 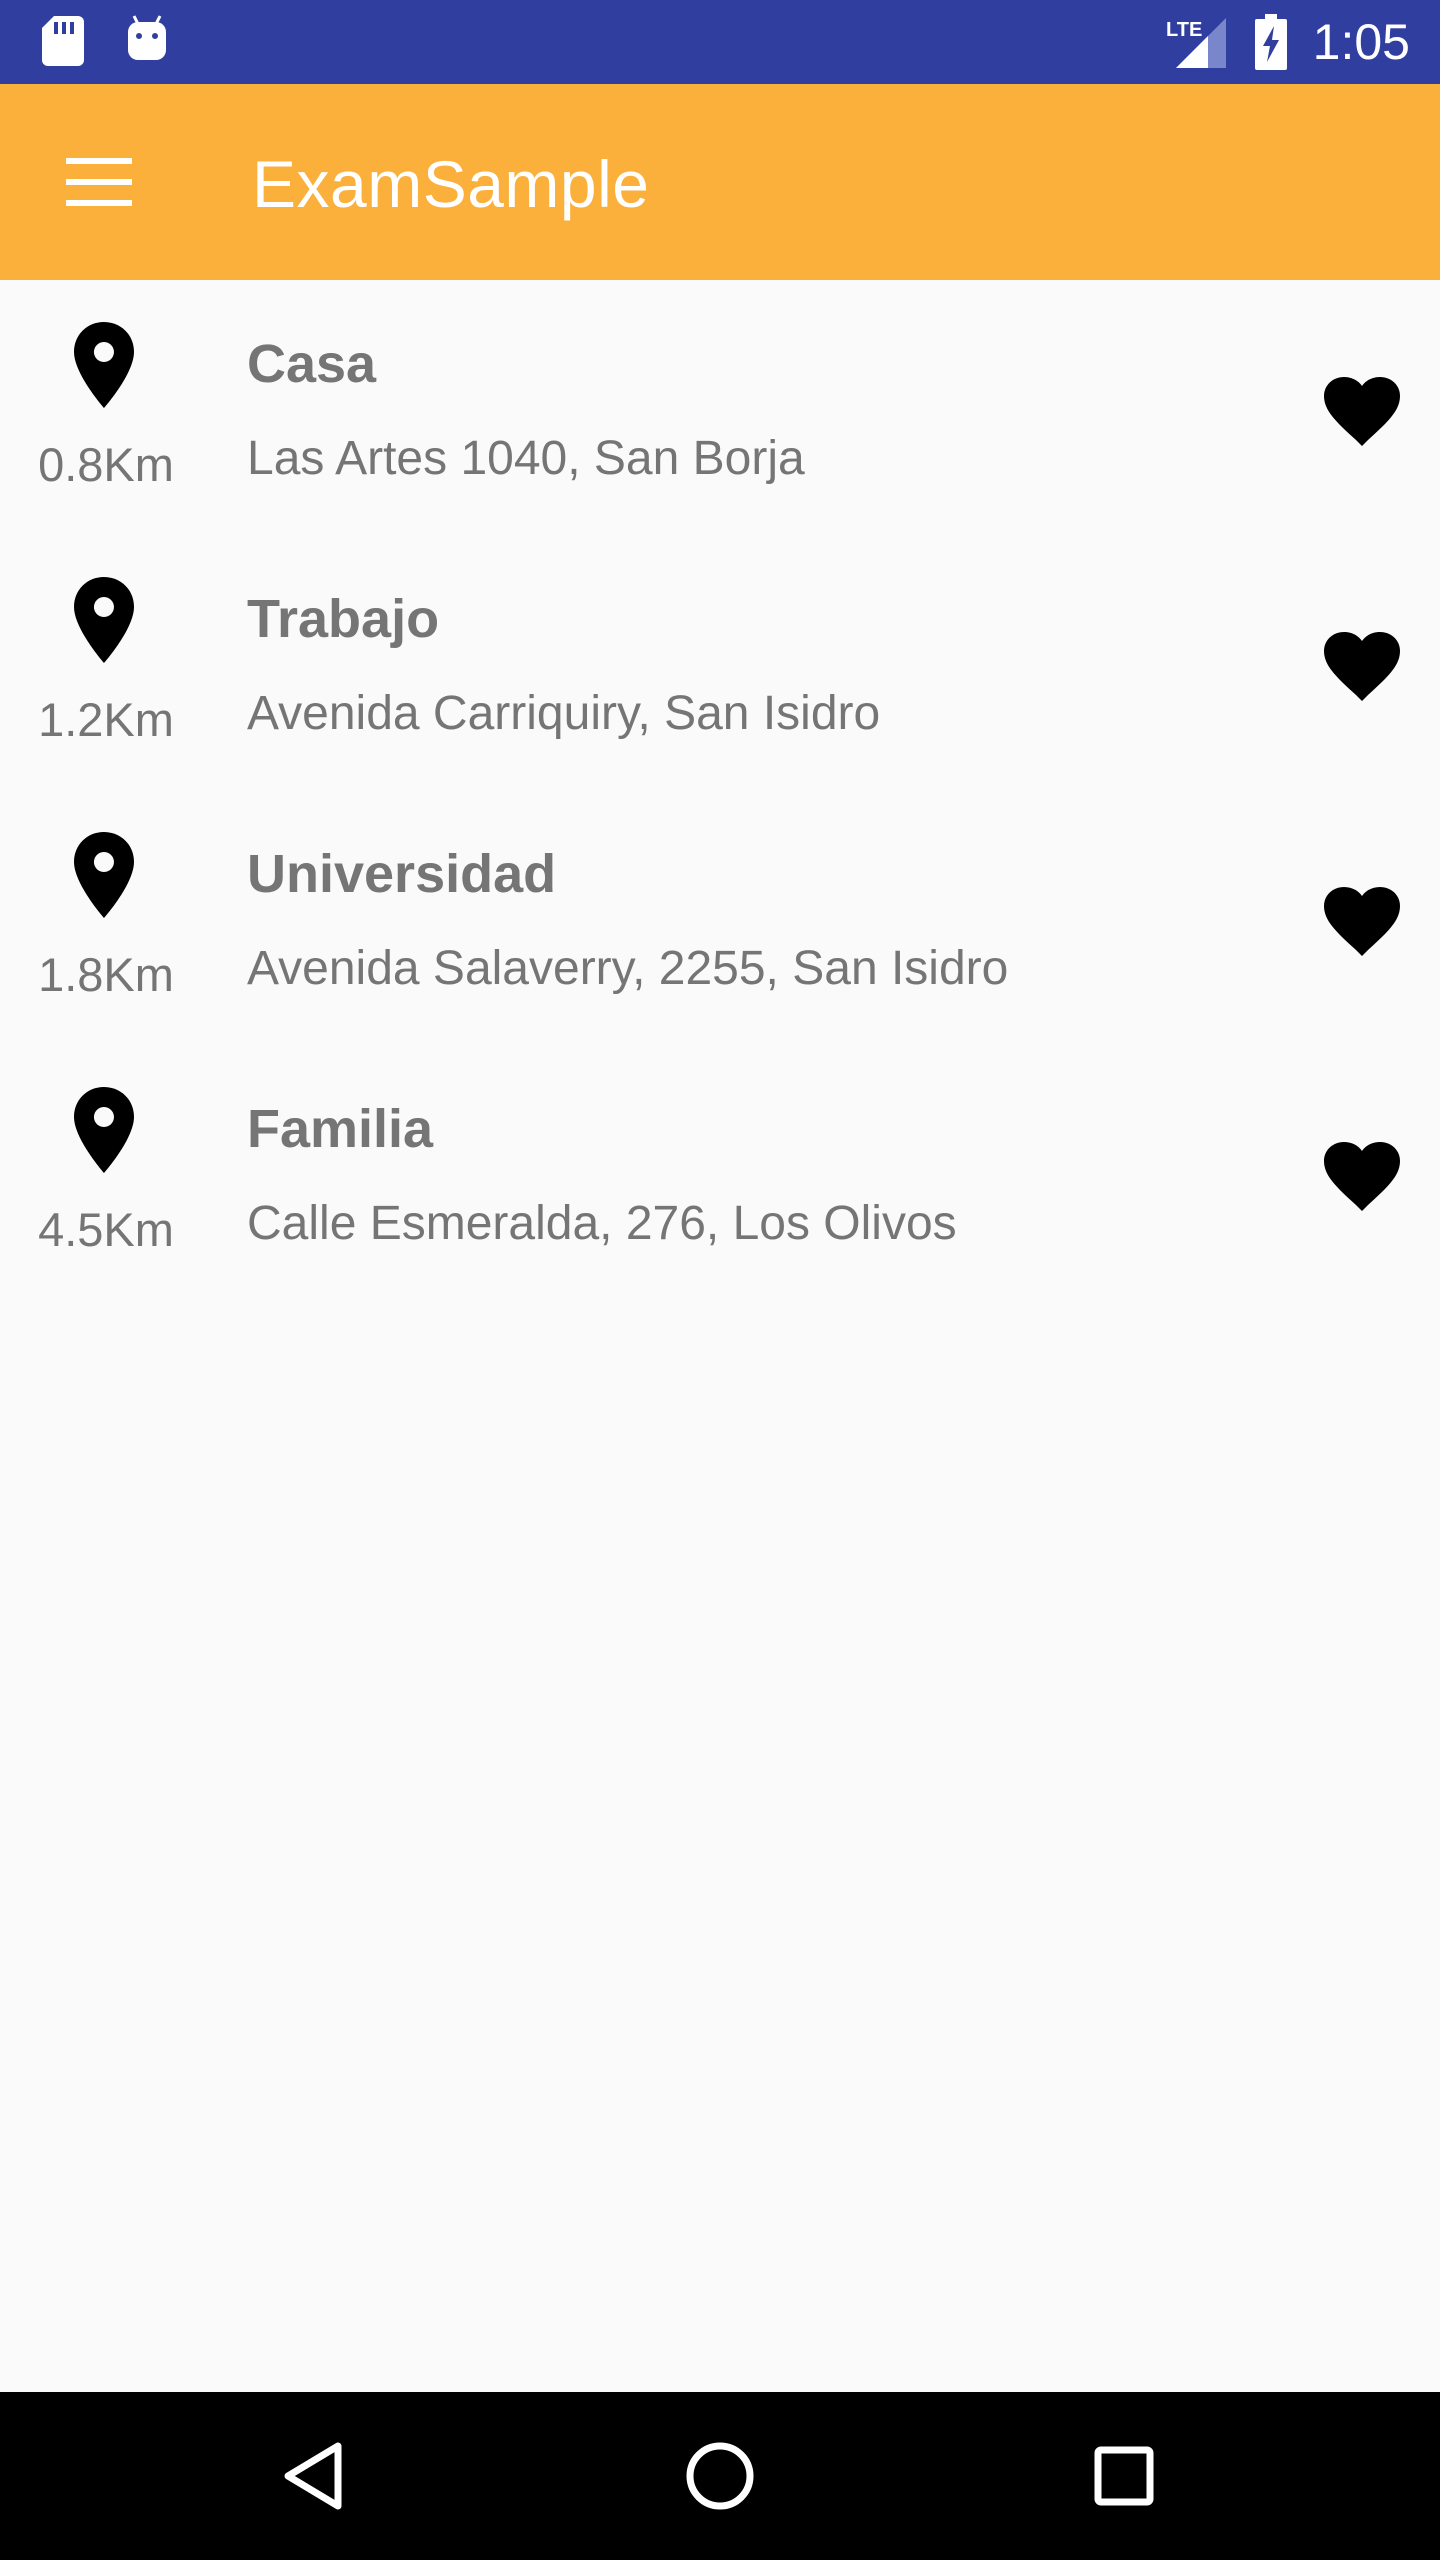 I want to click on hamburger-menu-icon, so click(x=99, y=182).